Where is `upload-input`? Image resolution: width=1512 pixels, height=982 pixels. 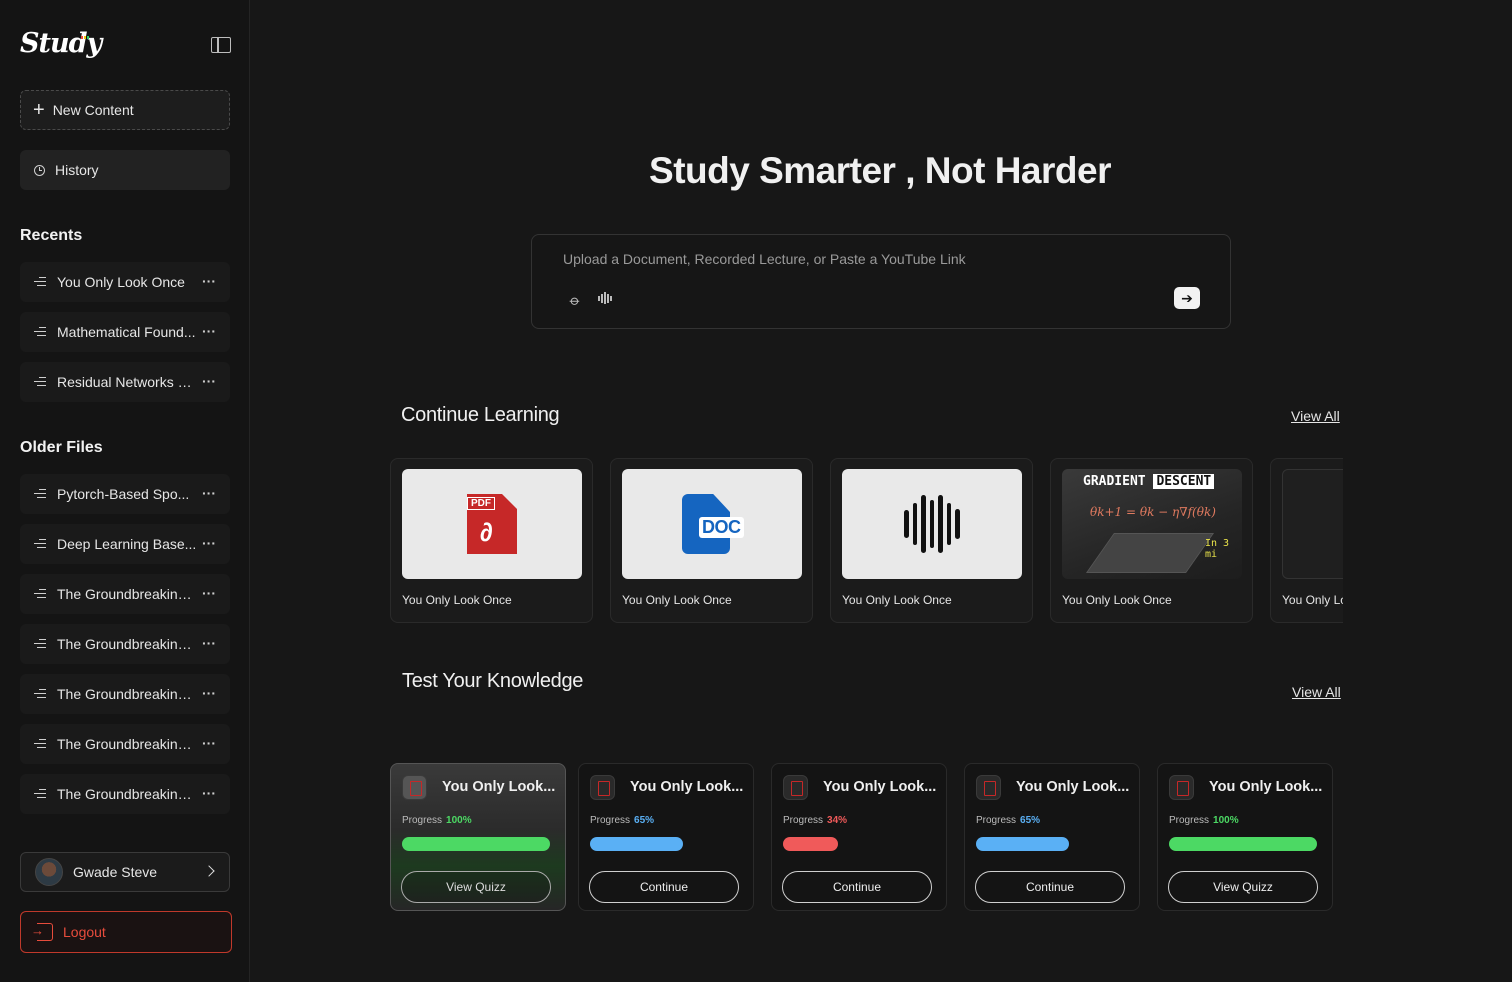
upload-input is located at coordinates (863, 259).